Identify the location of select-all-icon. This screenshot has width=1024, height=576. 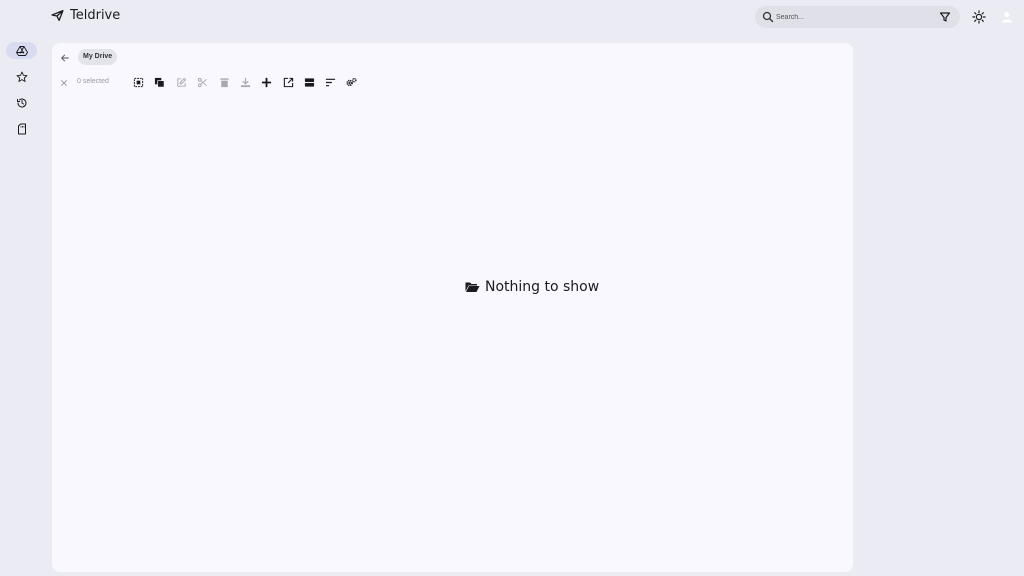
(138, 82).